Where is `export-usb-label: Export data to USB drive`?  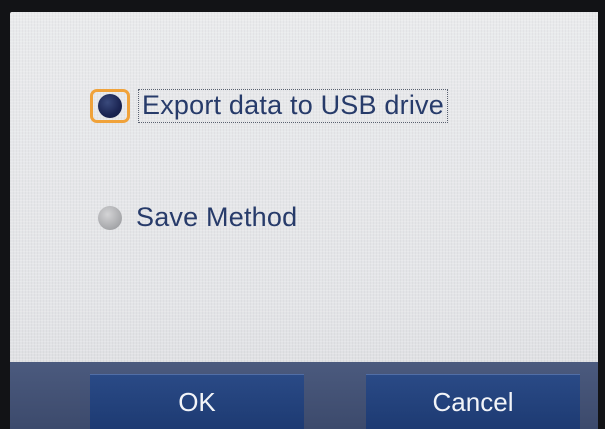
export-usb-label: Export data to USB drive is located at coordinates (293, 106).